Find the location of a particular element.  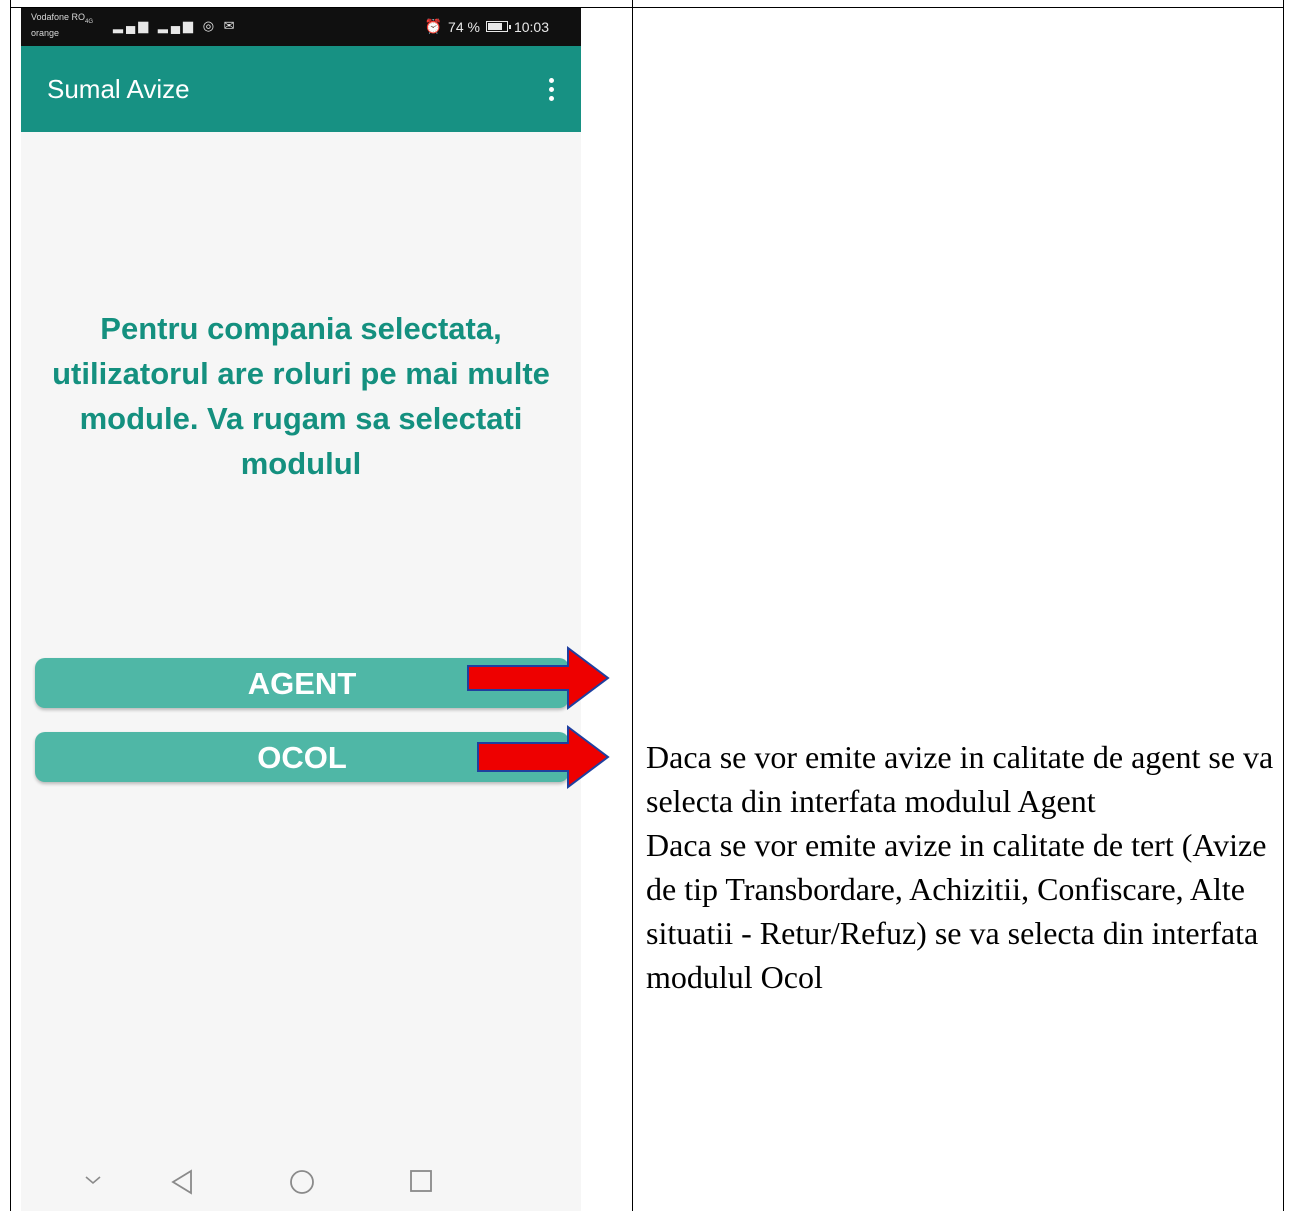

mail-icon: ✉ is located at coordinates (230, 25).